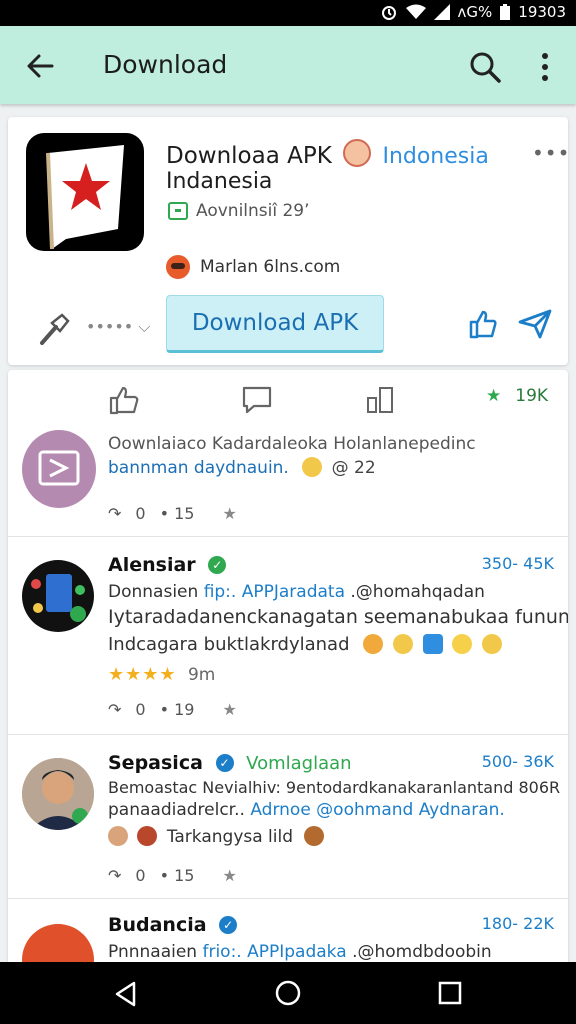 Image resolution: width=576 pixels, height=1024 pixels. I want to click on app-grid-icon, so click(58, 598).